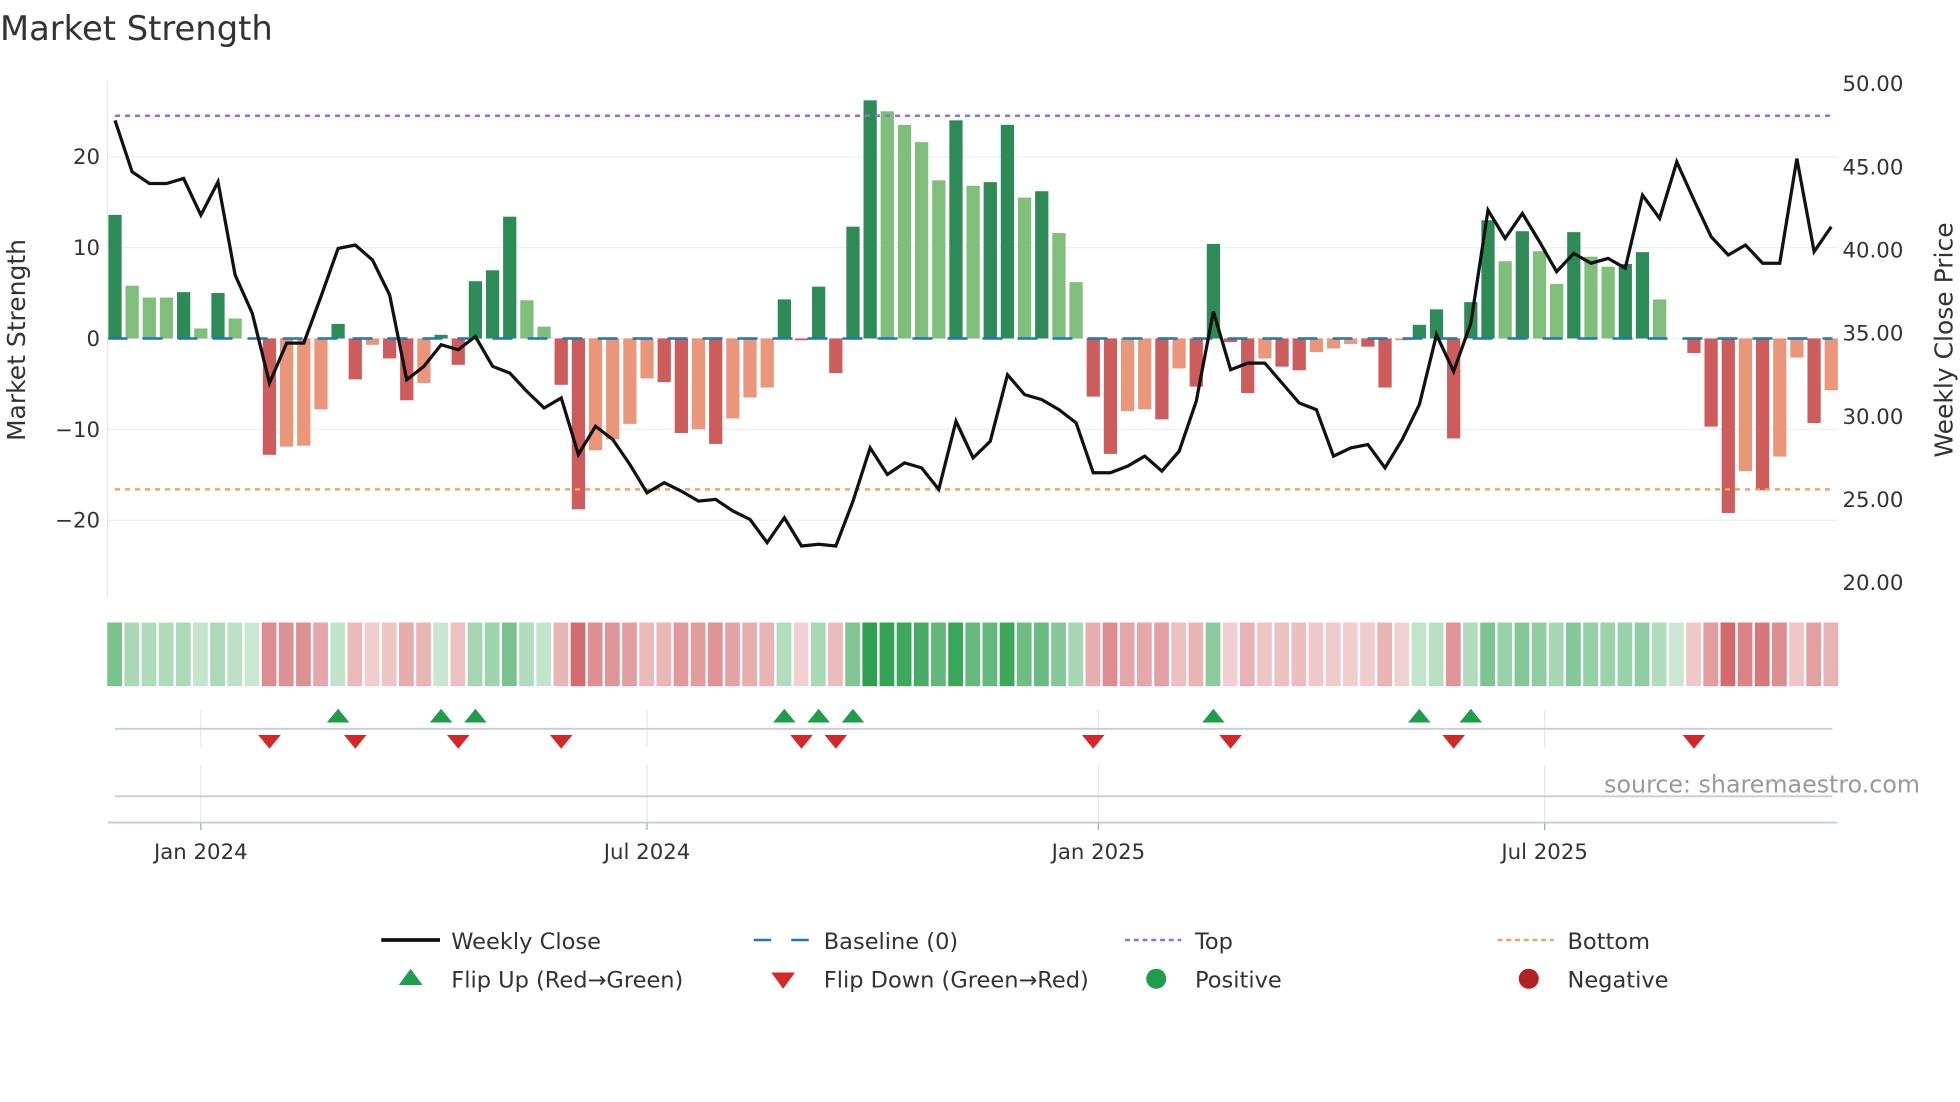  I want to click on legend-label: Flip Up (Red→Green), so click(567, 981).